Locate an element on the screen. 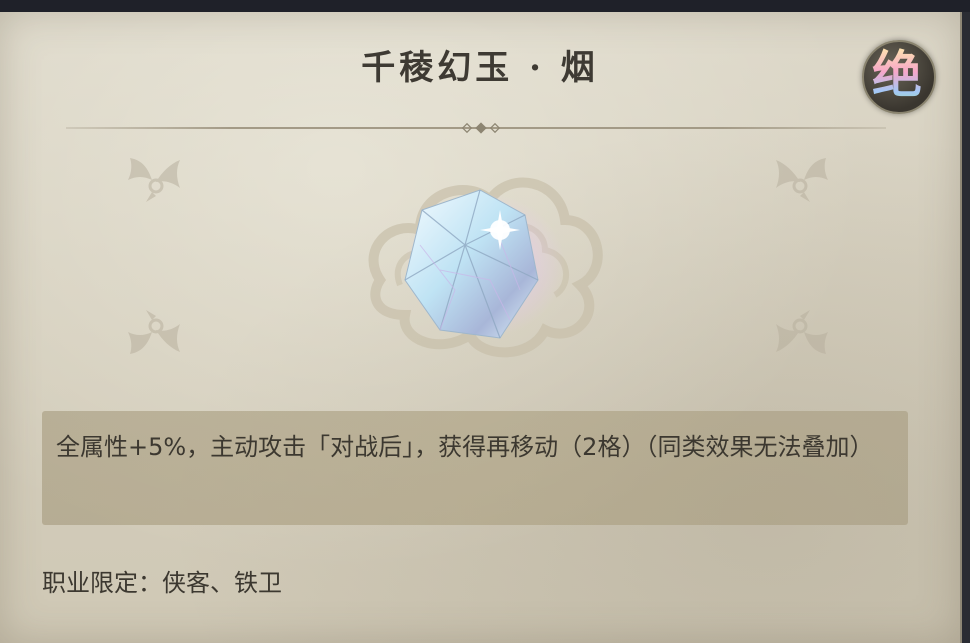 The height and width of the screenshot is (643, 970). rarity-badge: 绝 is located at coordinates (897, 76).